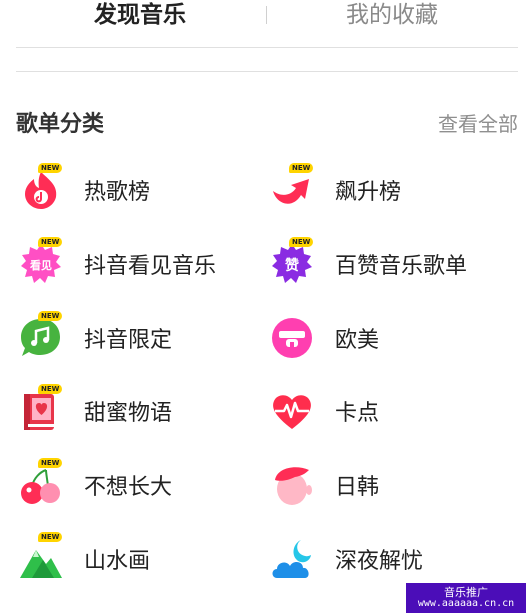 The width and height of the screenshot is (526, 613). I want to click on category-item-landscape: NEW 山水画, so click(85, 557).